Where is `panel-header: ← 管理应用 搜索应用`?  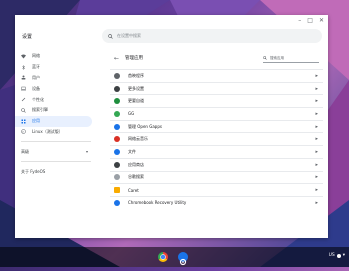 panel-header: ← 管理应用 搜索应用 is located at coordinates (216, 58).